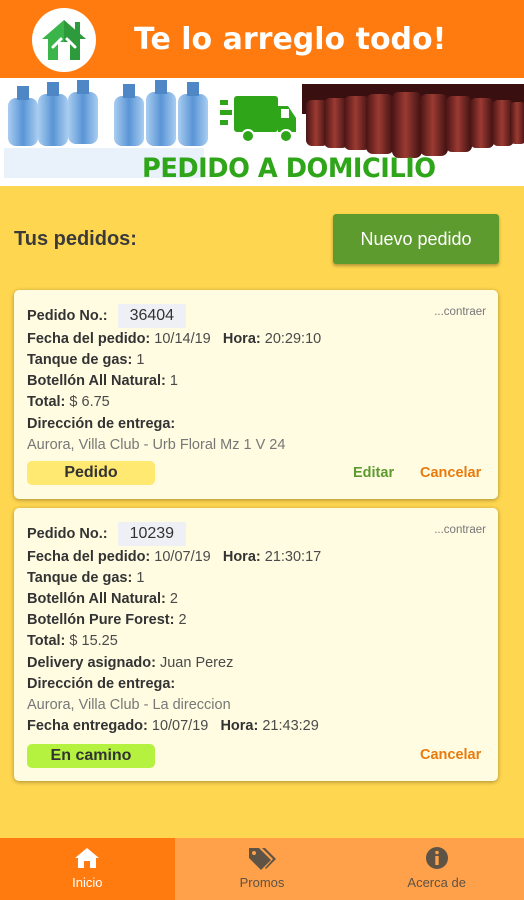  I want to click on order-number-value: 10239, so click(152, 534).